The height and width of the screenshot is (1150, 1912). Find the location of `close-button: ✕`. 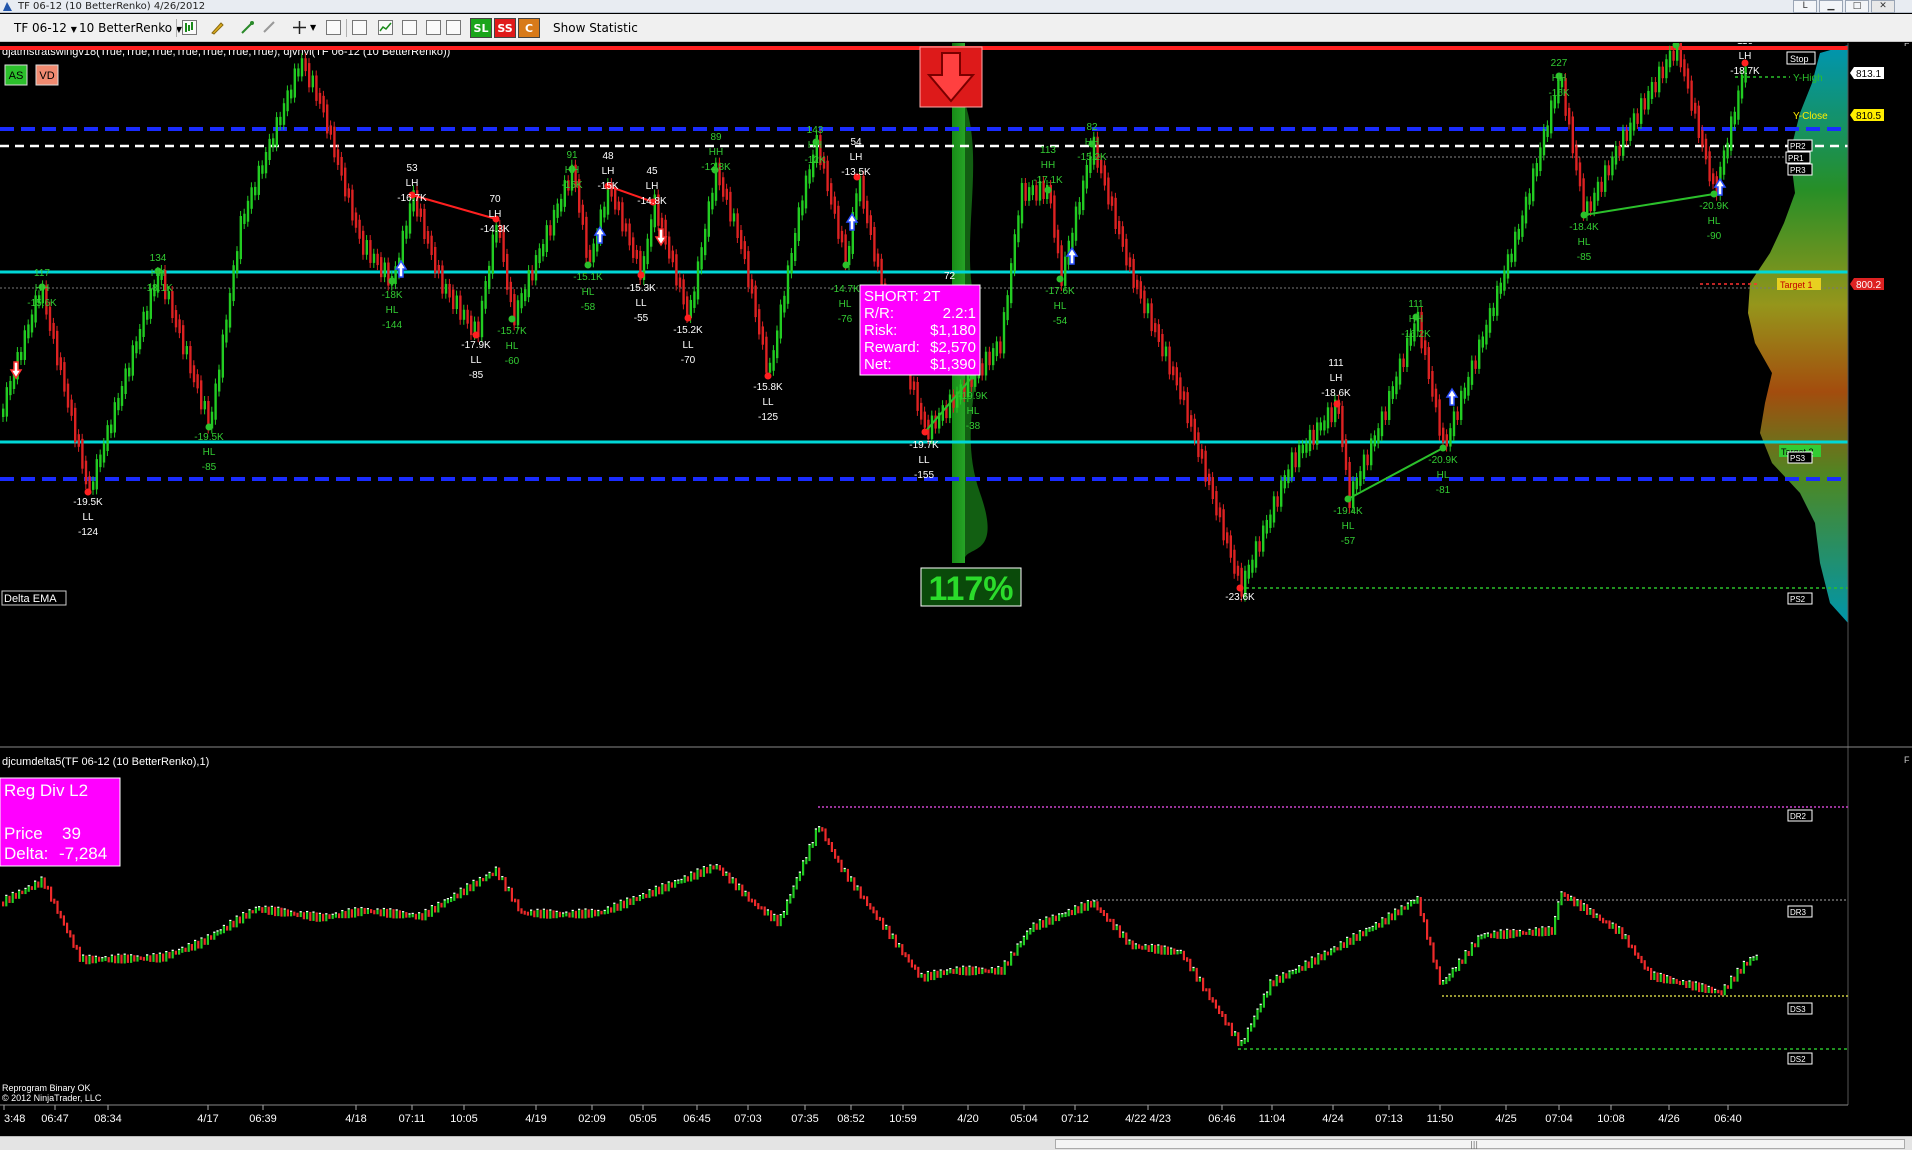

close-button: ✕ is located at coordinates (1883, 6).